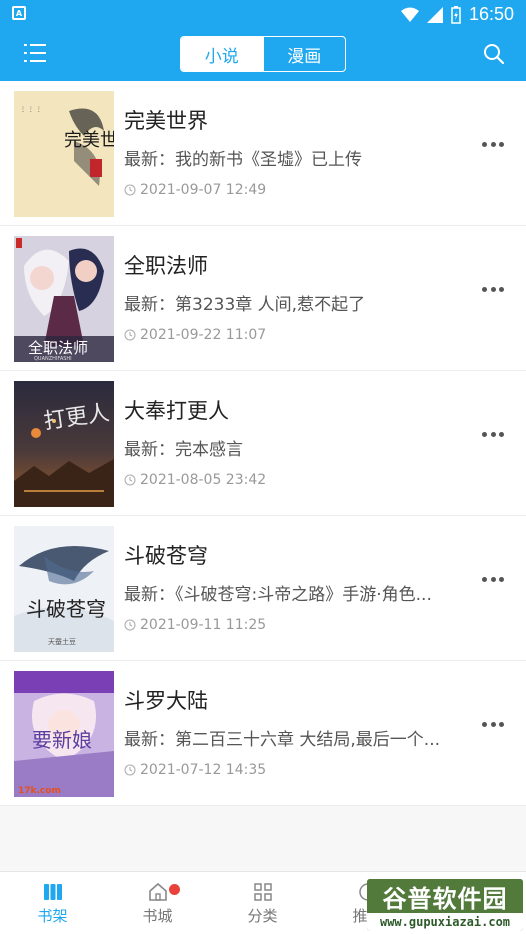 Image resolution: width=526 pixels, height=934 pixels. I want to click on book-update-time: 2021-07-12 14:35, so click(195, 770).